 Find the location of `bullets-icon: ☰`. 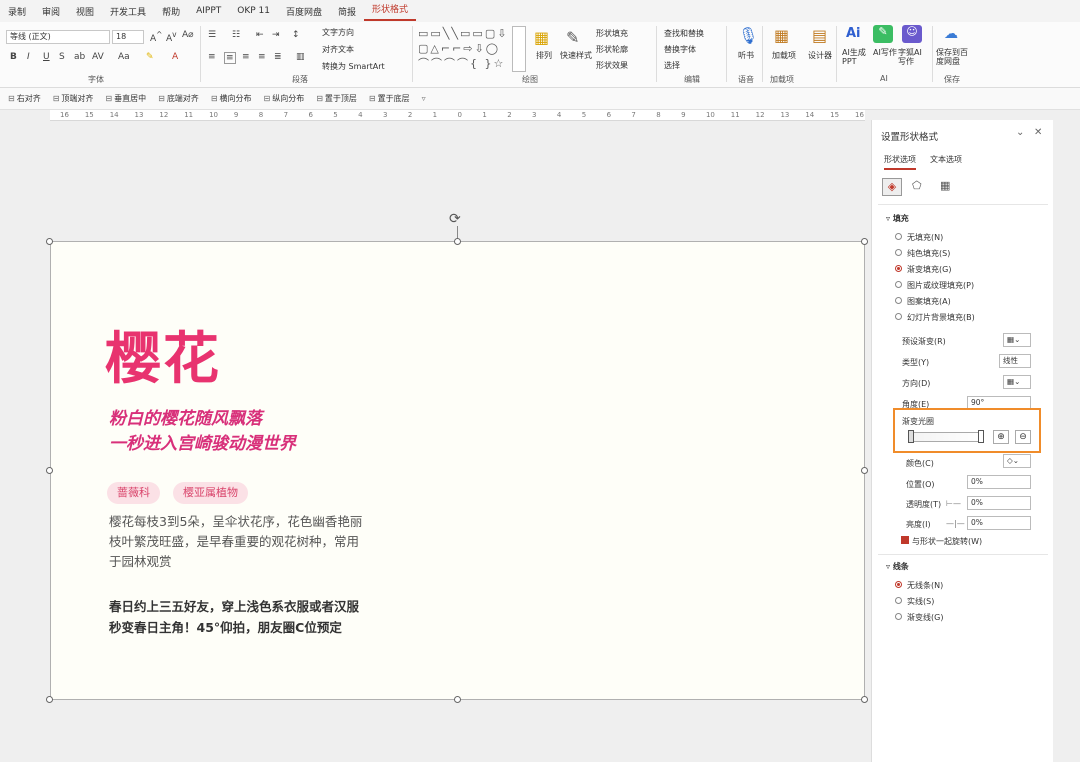

bullets-icon: ☰ is located at coordinates (212, 35).